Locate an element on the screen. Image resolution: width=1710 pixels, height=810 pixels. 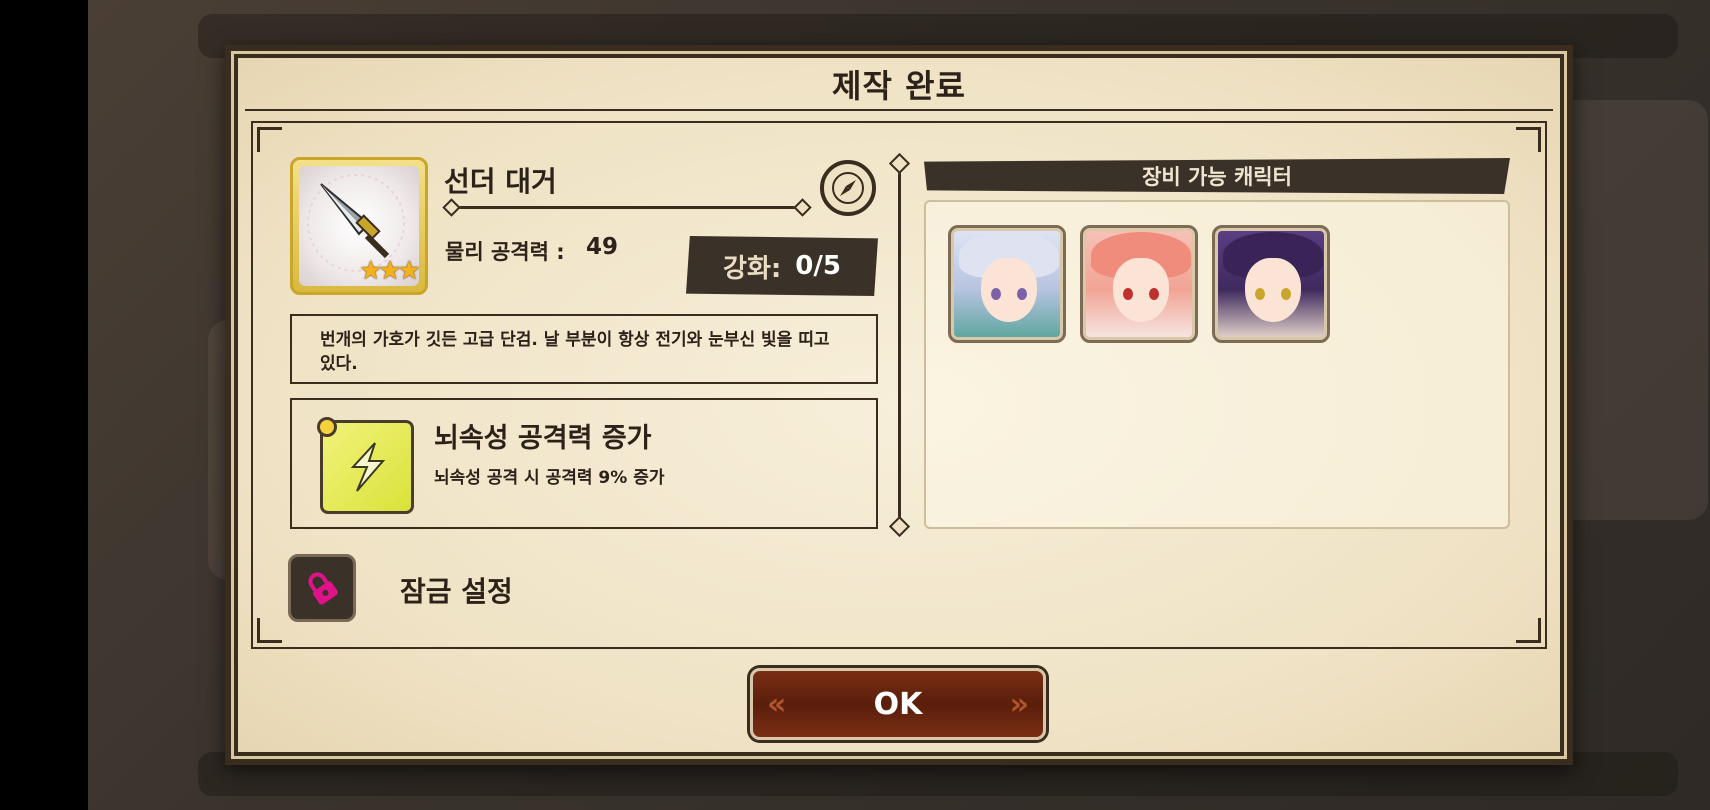
ok-button: « OK » is located at coordinates (898, 704).